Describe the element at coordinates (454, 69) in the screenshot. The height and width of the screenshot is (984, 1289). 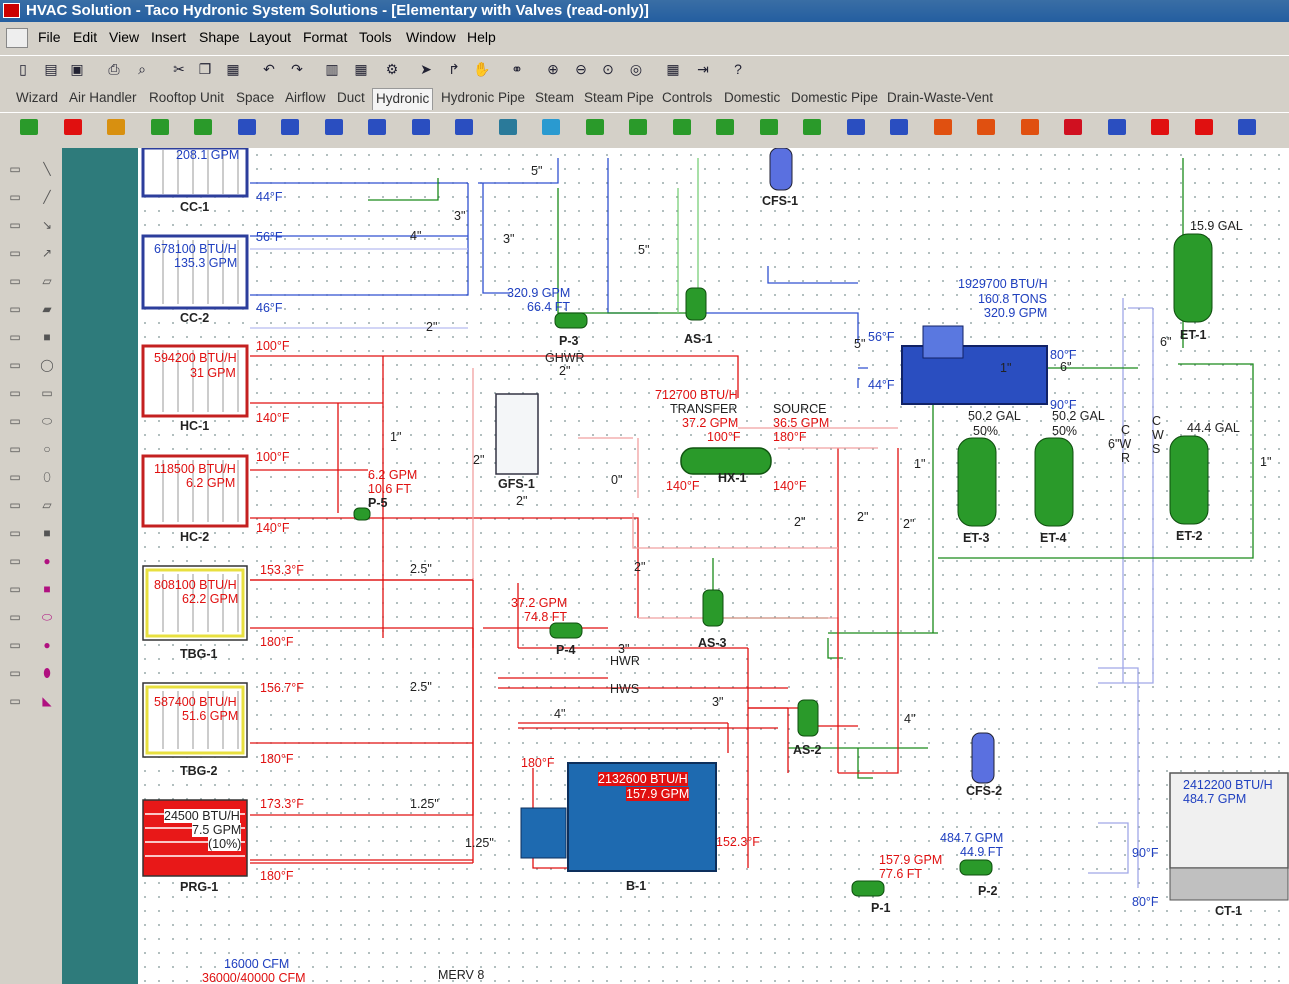
I see `connector-icon: ↱` at that location.